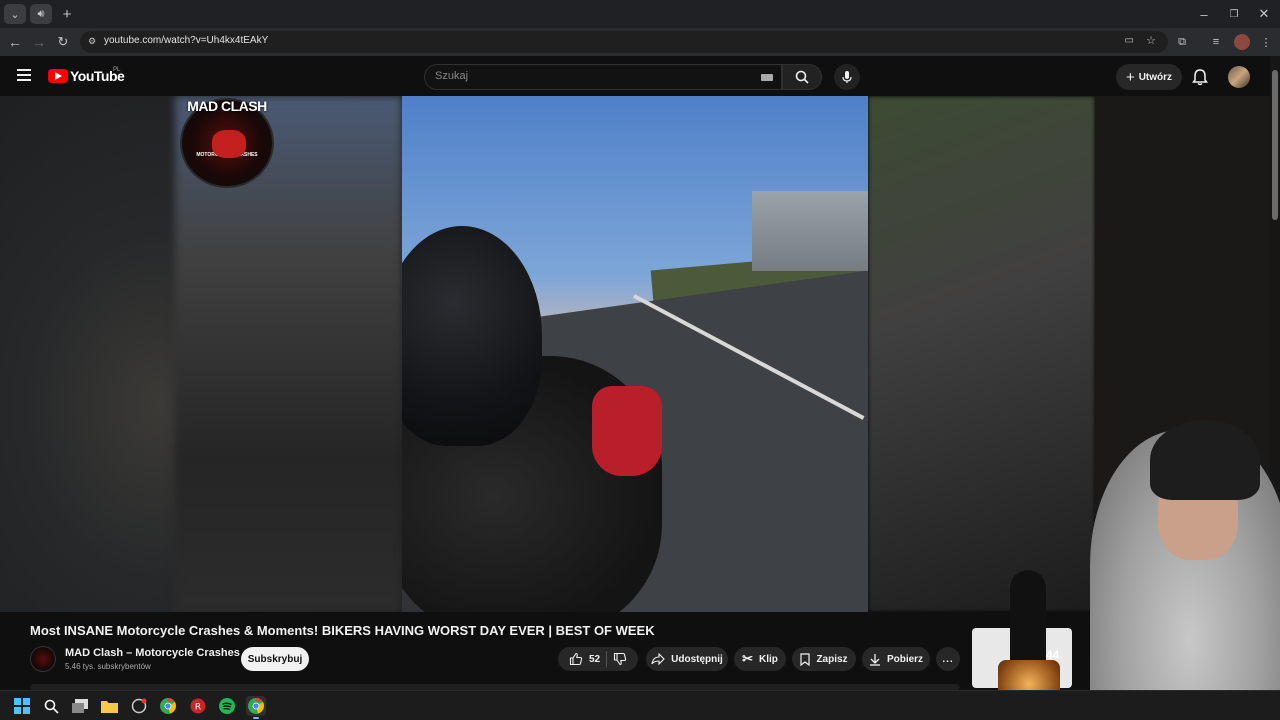  Describe the element at coordinates (767, 77) in the screenshot. I see `keyboard-icon` at that location.